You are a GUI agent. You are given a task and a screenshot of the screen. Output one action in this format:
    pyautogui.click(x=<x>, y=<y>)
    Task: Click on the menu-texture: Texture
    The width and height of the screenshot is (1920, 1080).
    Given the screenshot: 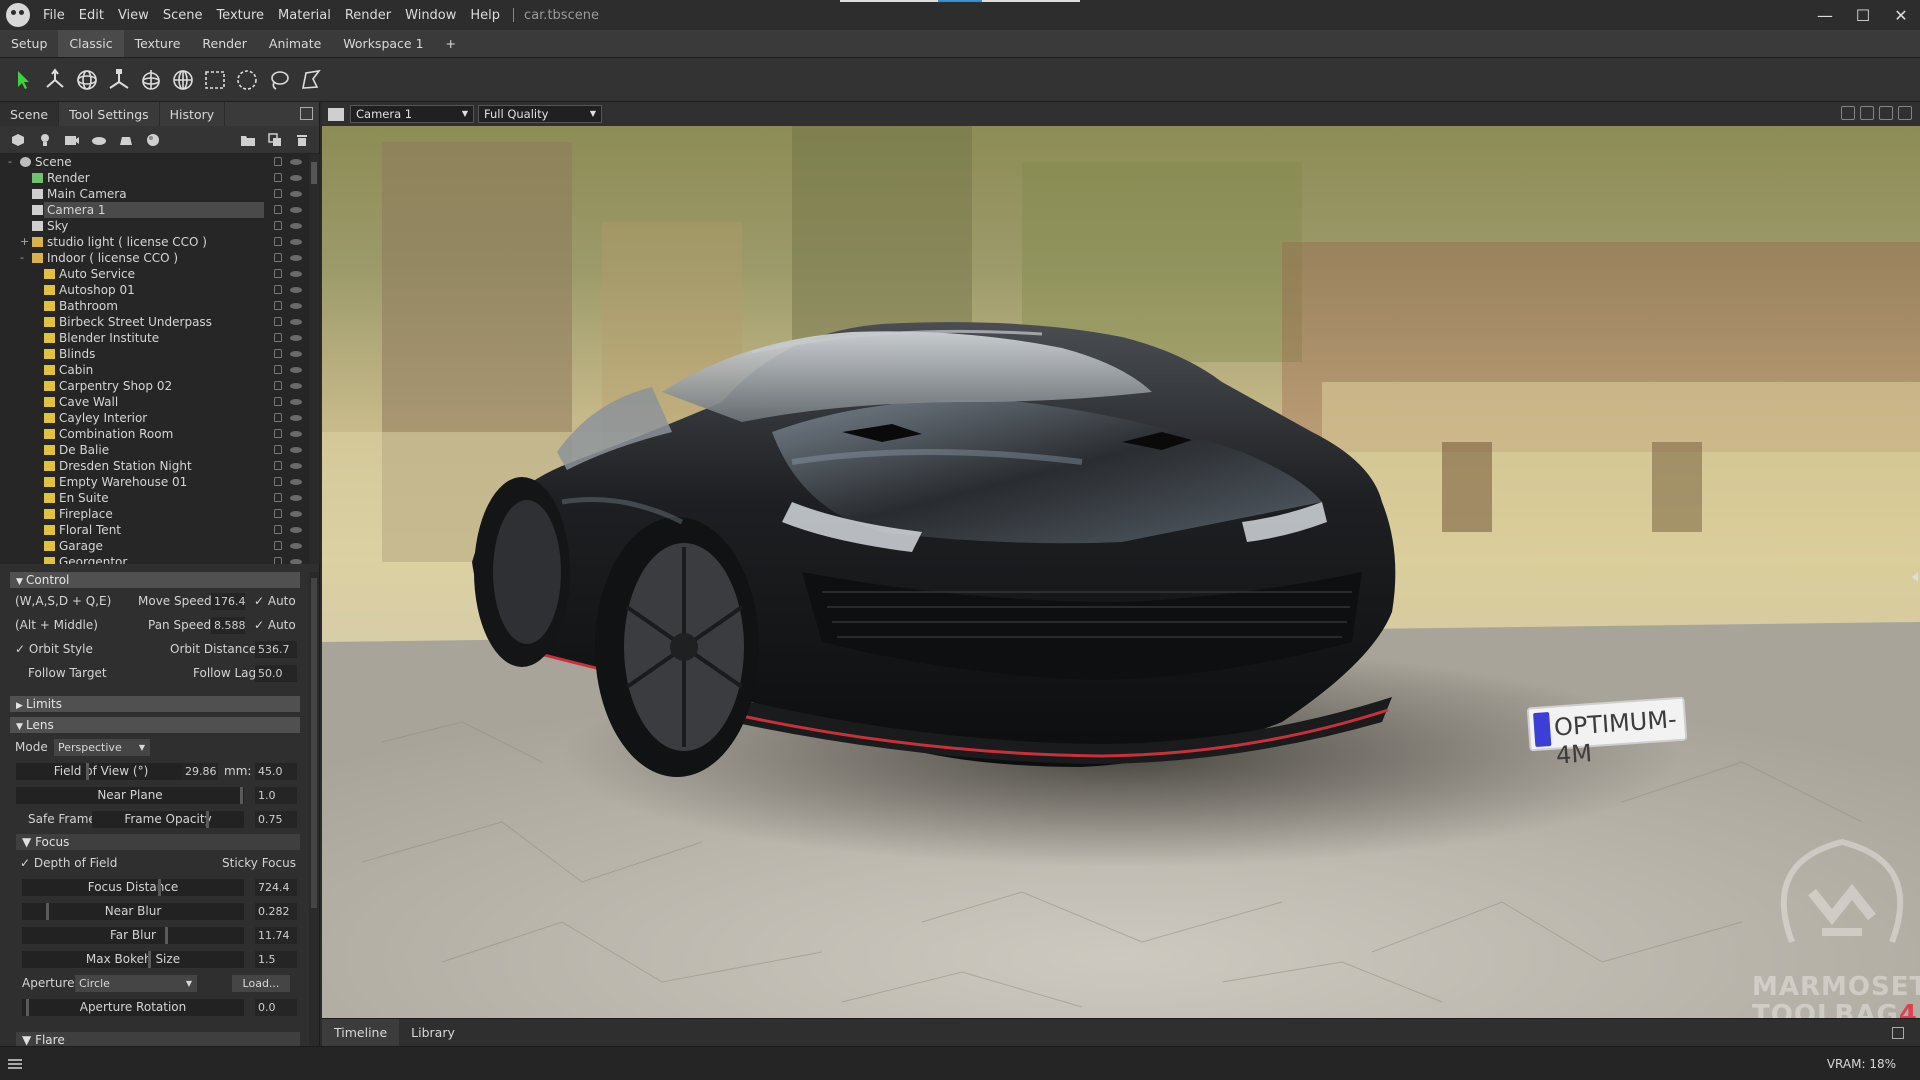 What is the action you would take?
    pyautogui.click(x=240, y=15)
    